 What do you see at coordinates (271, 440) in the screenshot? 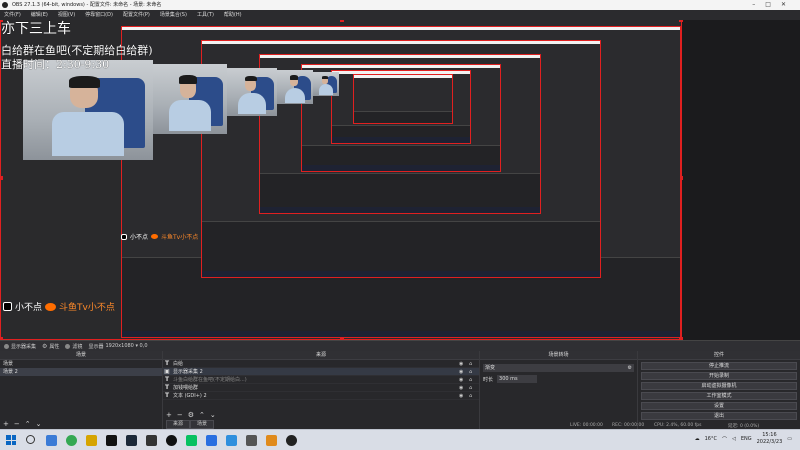
I see `note-icon` at bounding box center [271, 440].